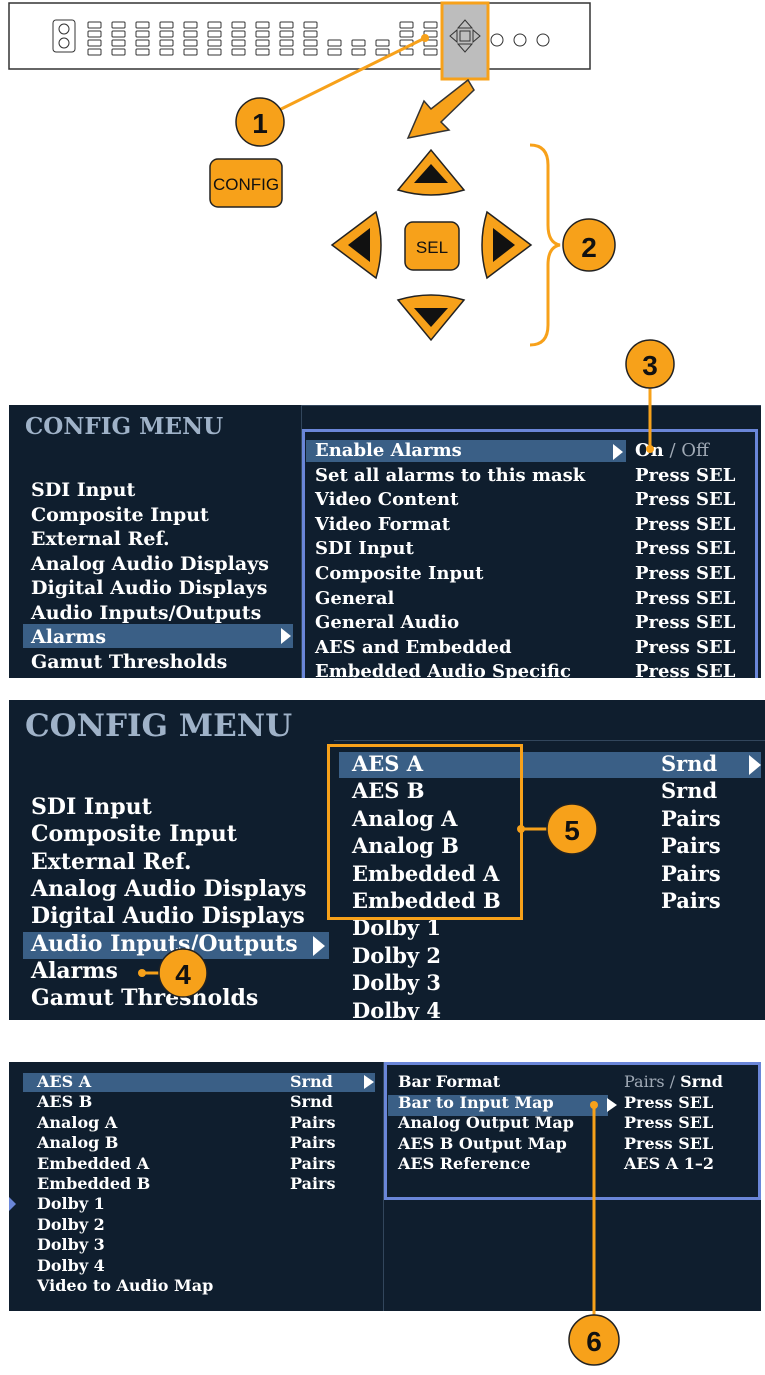 The width and height of the screenshot is (765, 1375). What do you see at coordinates (386, 499) in the screenshot?
I see `submenu-item: Video Content` at bounding box center [386, 499].